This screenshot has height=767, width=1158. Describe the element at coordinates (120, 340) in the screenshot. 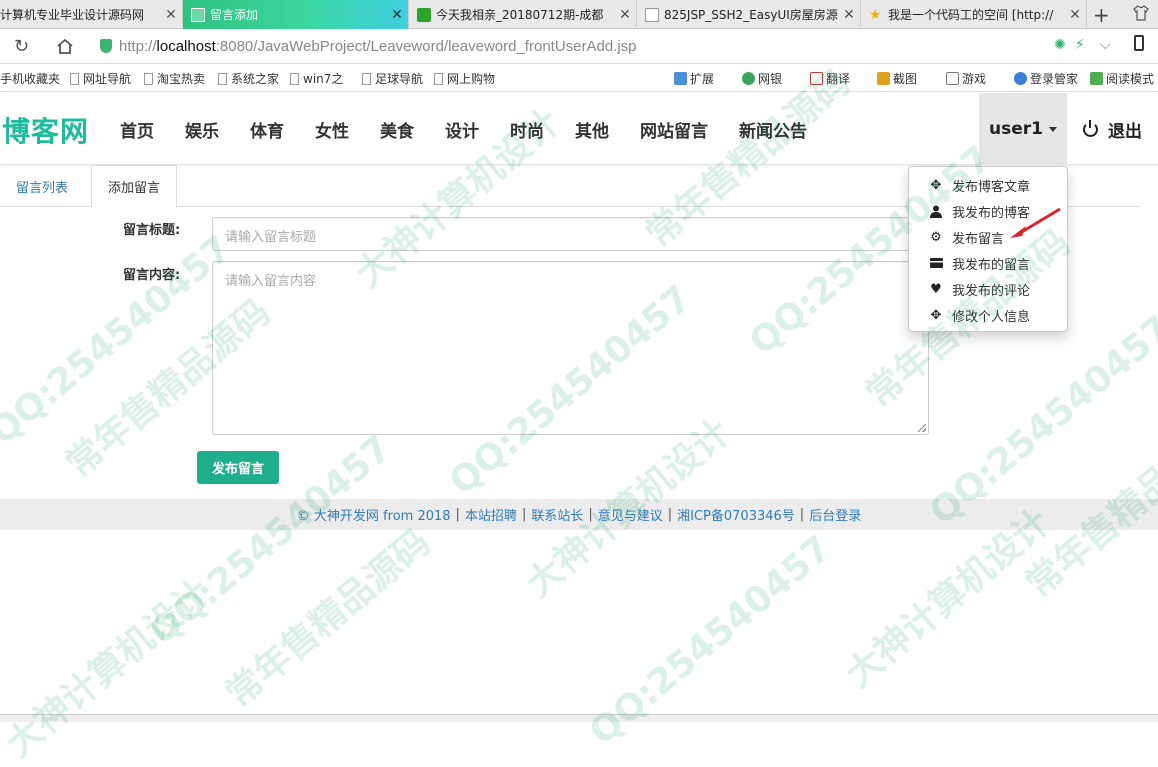

I see `watermark-text: QQ:254540457` at that location.